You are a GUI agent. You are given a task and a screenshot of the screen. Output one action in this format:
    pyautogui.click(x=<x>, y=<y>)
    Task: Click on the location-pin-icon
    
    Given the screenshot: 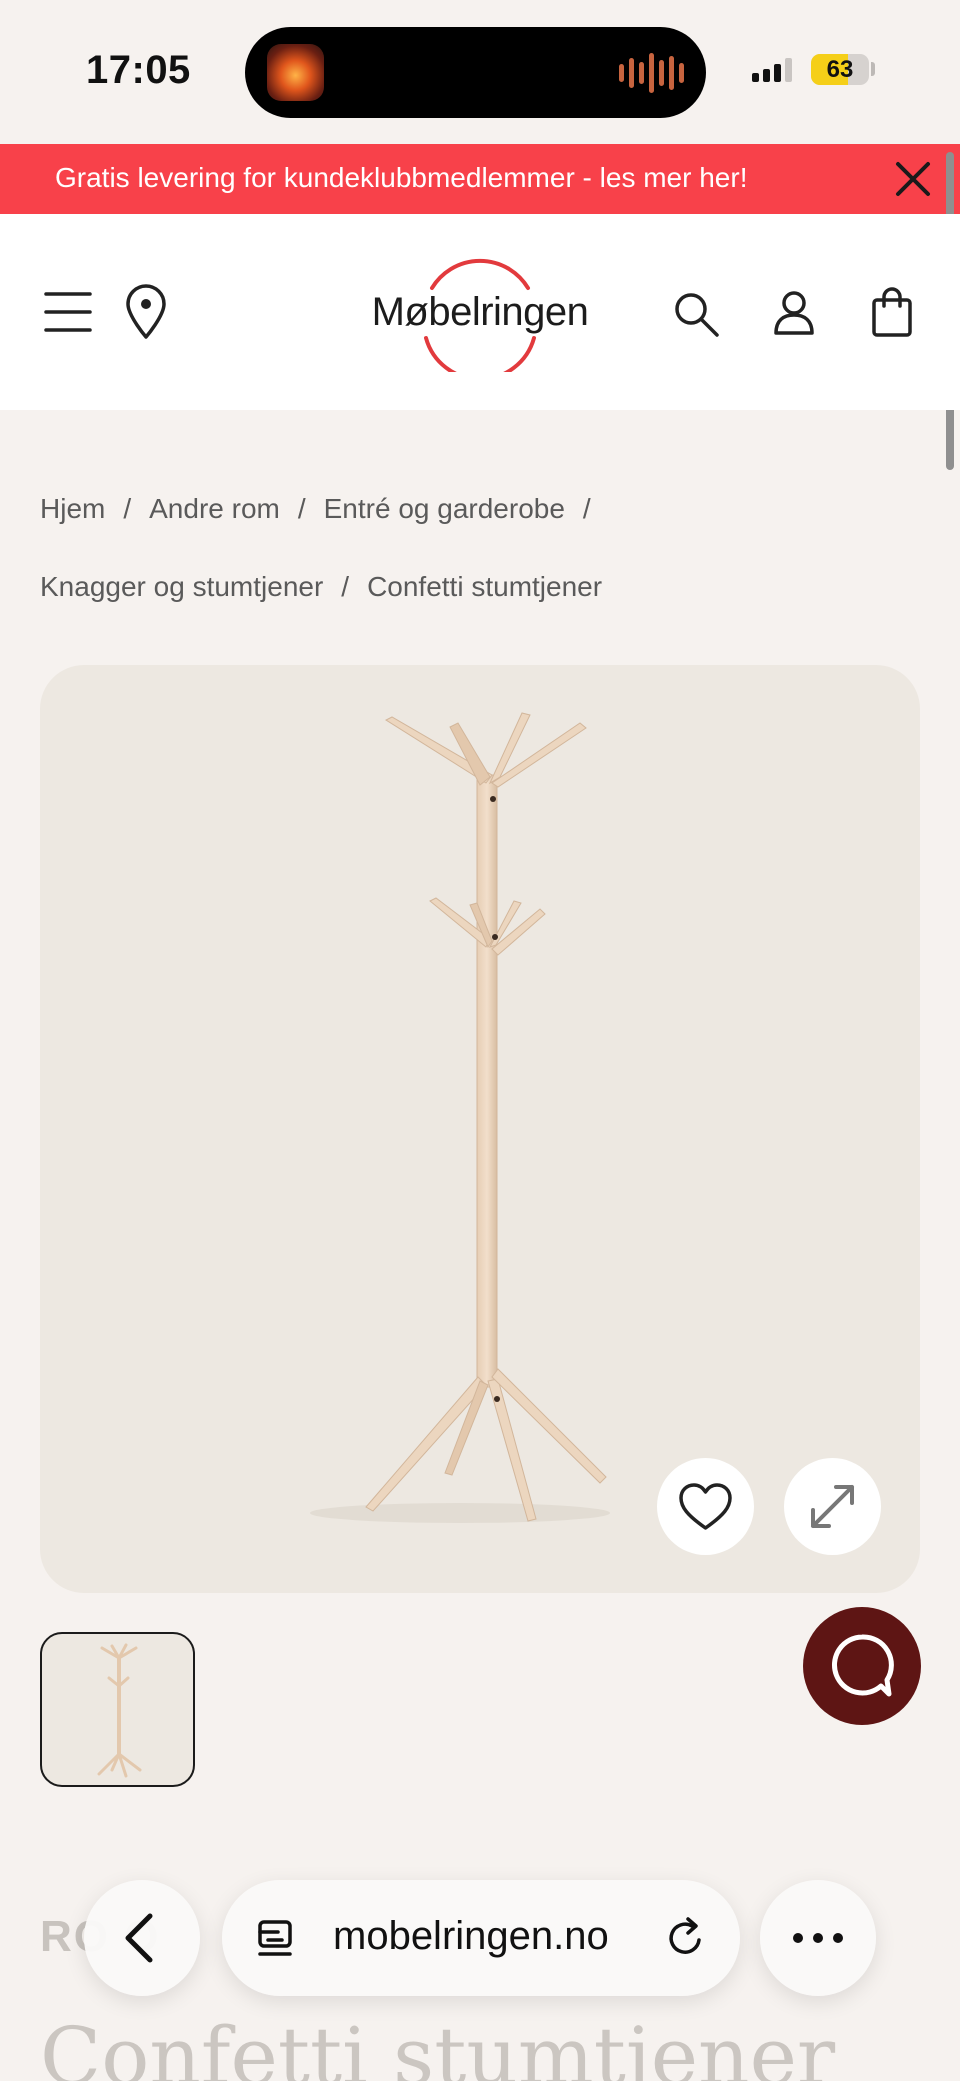 What is the action you would take?
    pyautogui.click(x=146, y=312)
    